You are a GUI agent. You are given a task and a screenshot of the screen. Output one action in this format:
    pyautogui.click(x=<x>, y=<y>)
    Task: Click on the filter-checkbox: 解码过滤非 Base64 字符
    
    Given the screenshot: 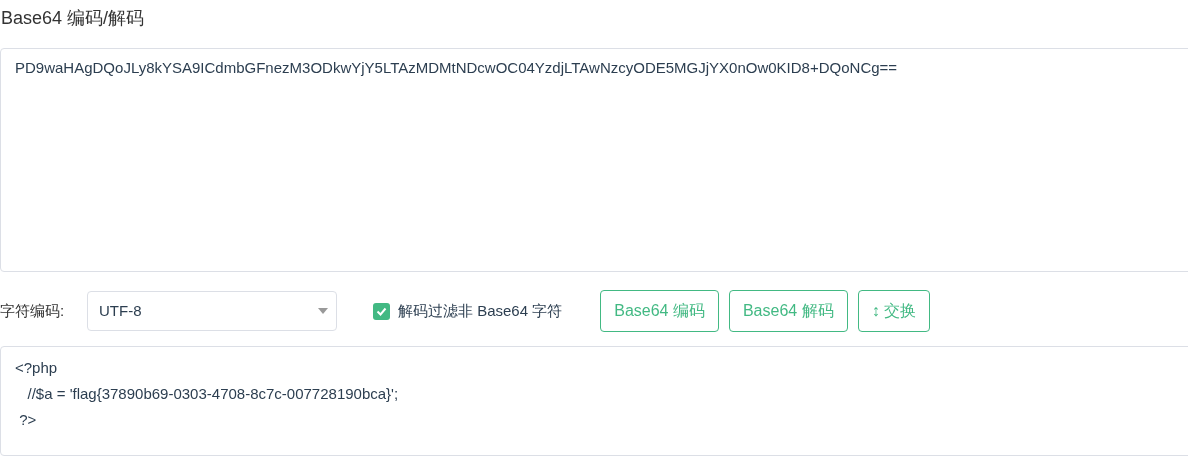 What is the action you would take?
    pyautogui.click(x=468, y=311)
    